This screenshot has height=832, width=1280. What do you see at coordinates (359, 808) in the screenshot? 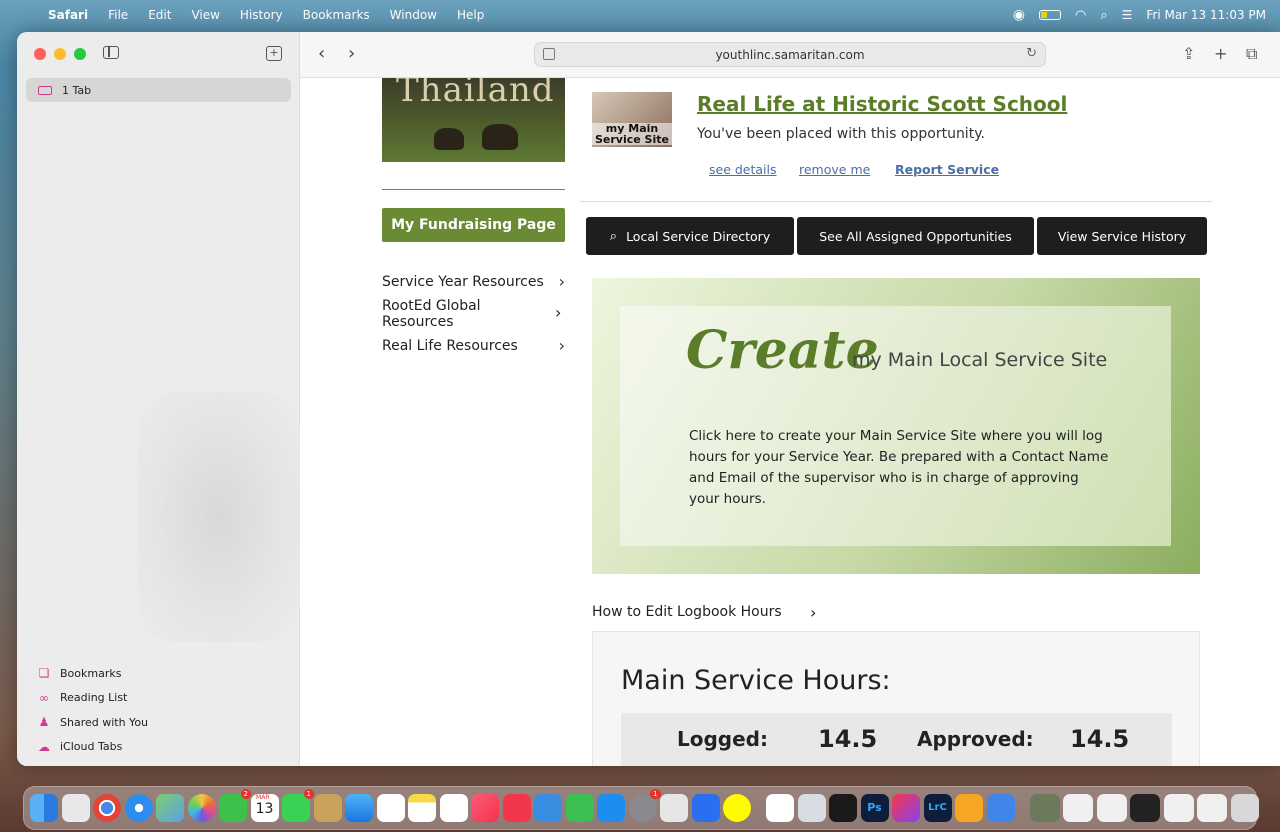
I see `mail-icon` at bounding box center [359, 808].